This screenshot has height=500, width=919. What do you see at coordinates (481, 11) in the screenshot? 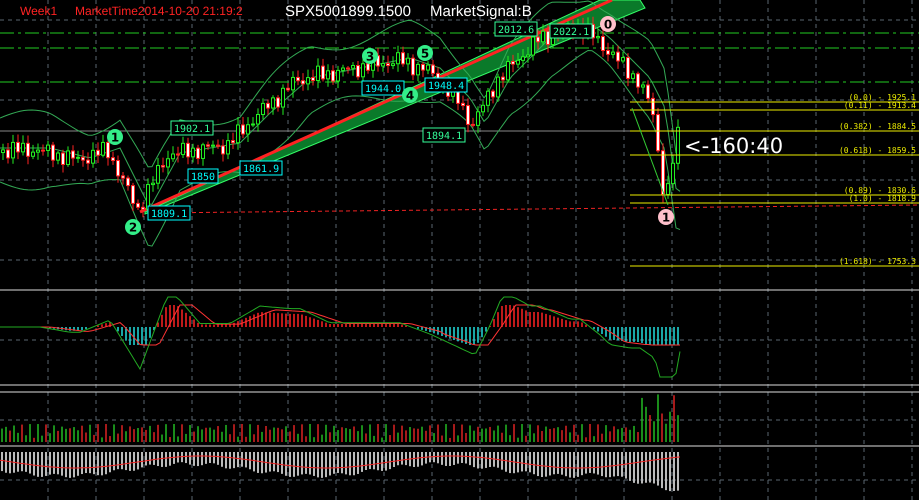
I see `market-signal-label: MarketSignal:B` at bounding box center [481, 11].